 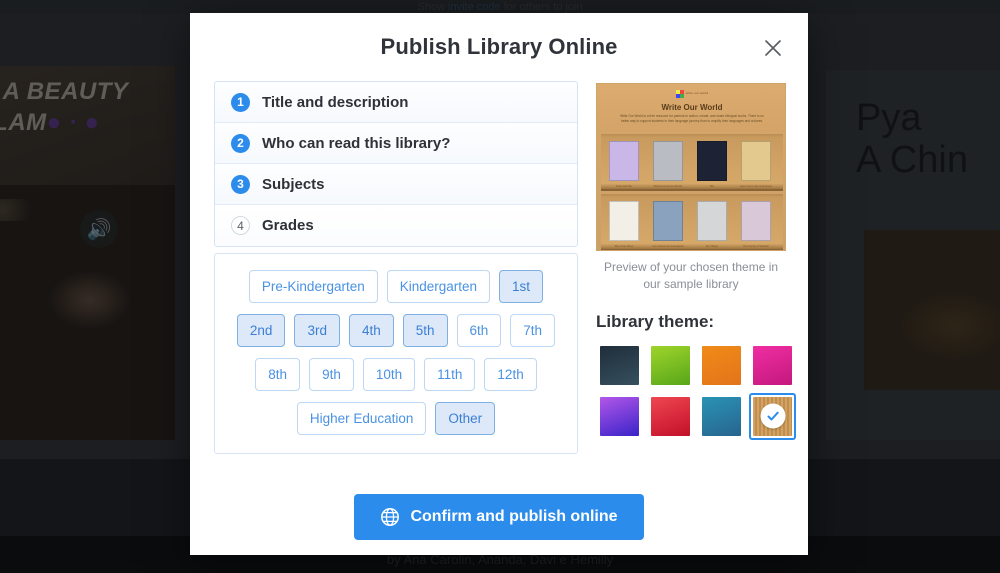 I want to click on preview-logo-row: write our world, so click(x=691, y=93).